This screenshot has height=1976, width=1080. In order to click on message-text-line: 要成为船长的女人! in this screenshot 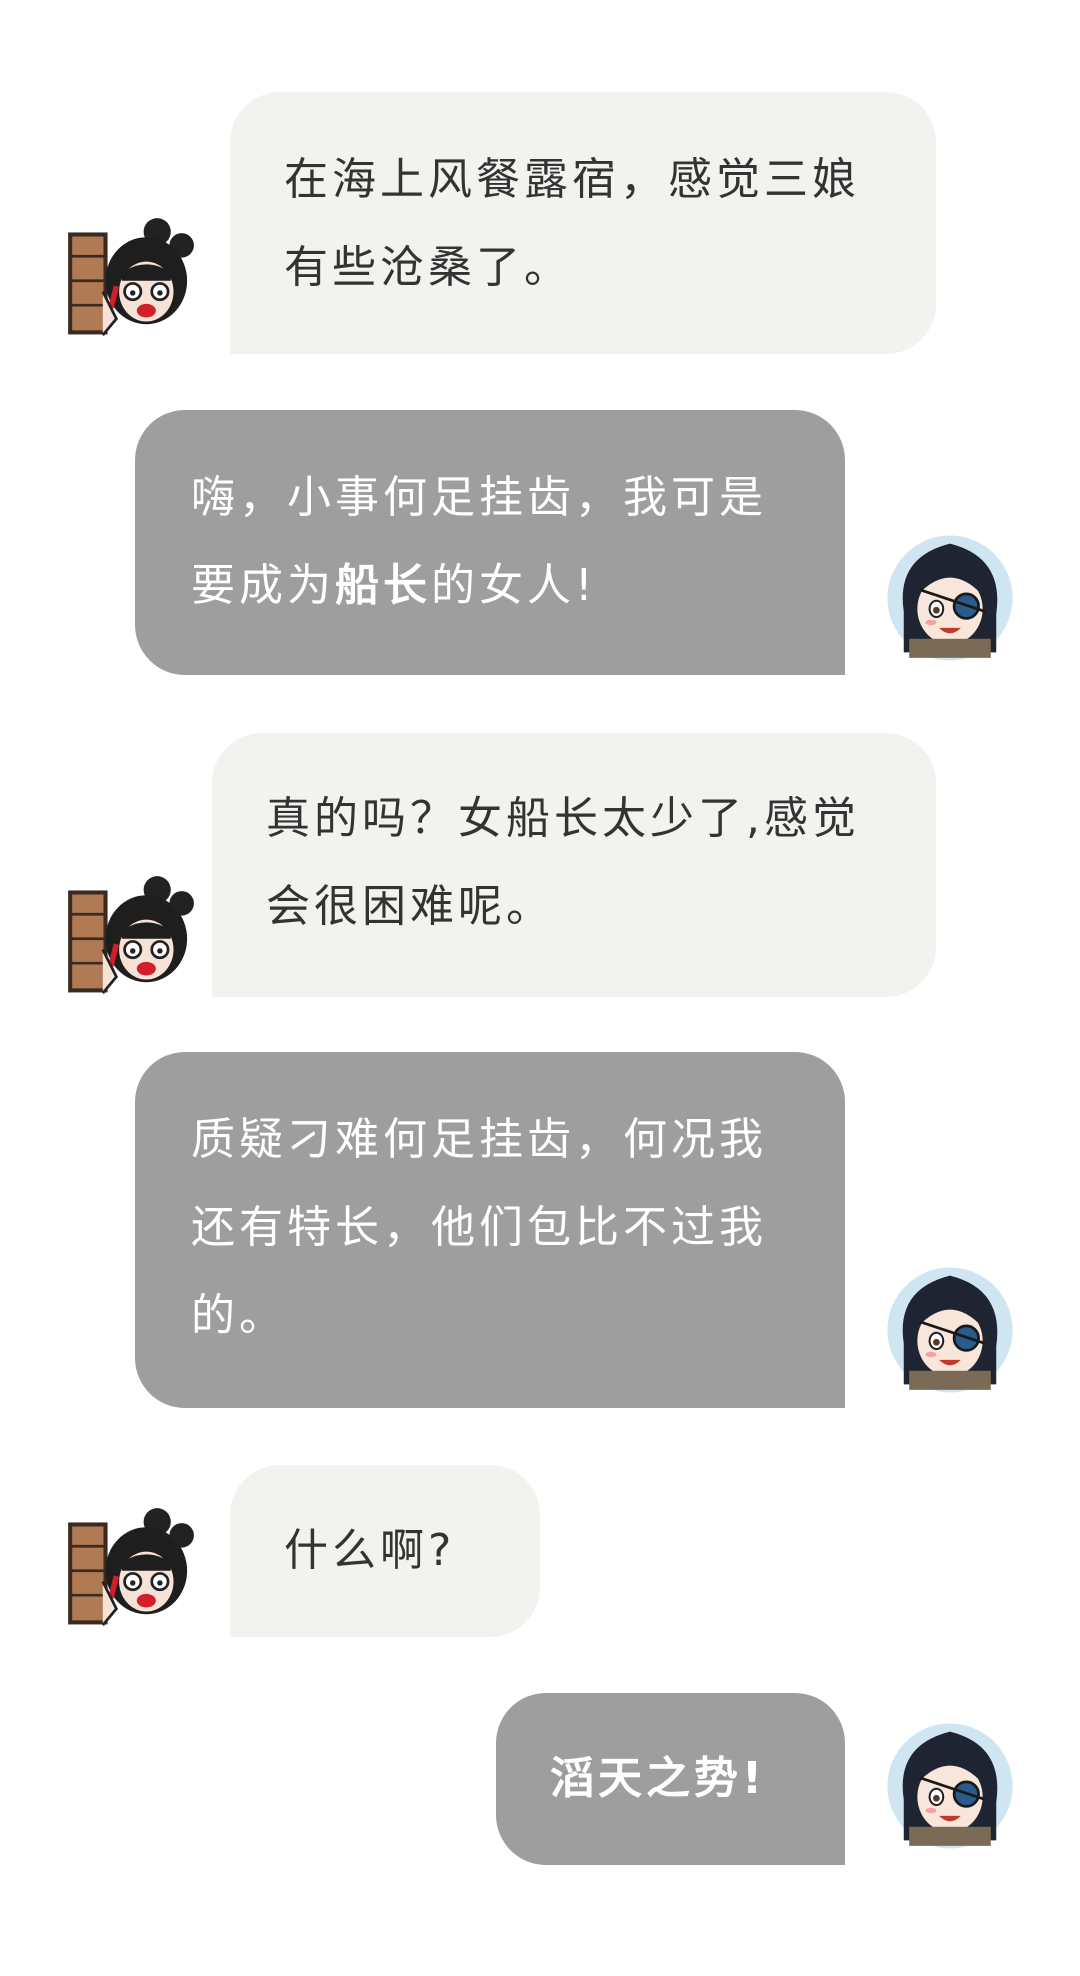, I will do `click(490, 586)`.